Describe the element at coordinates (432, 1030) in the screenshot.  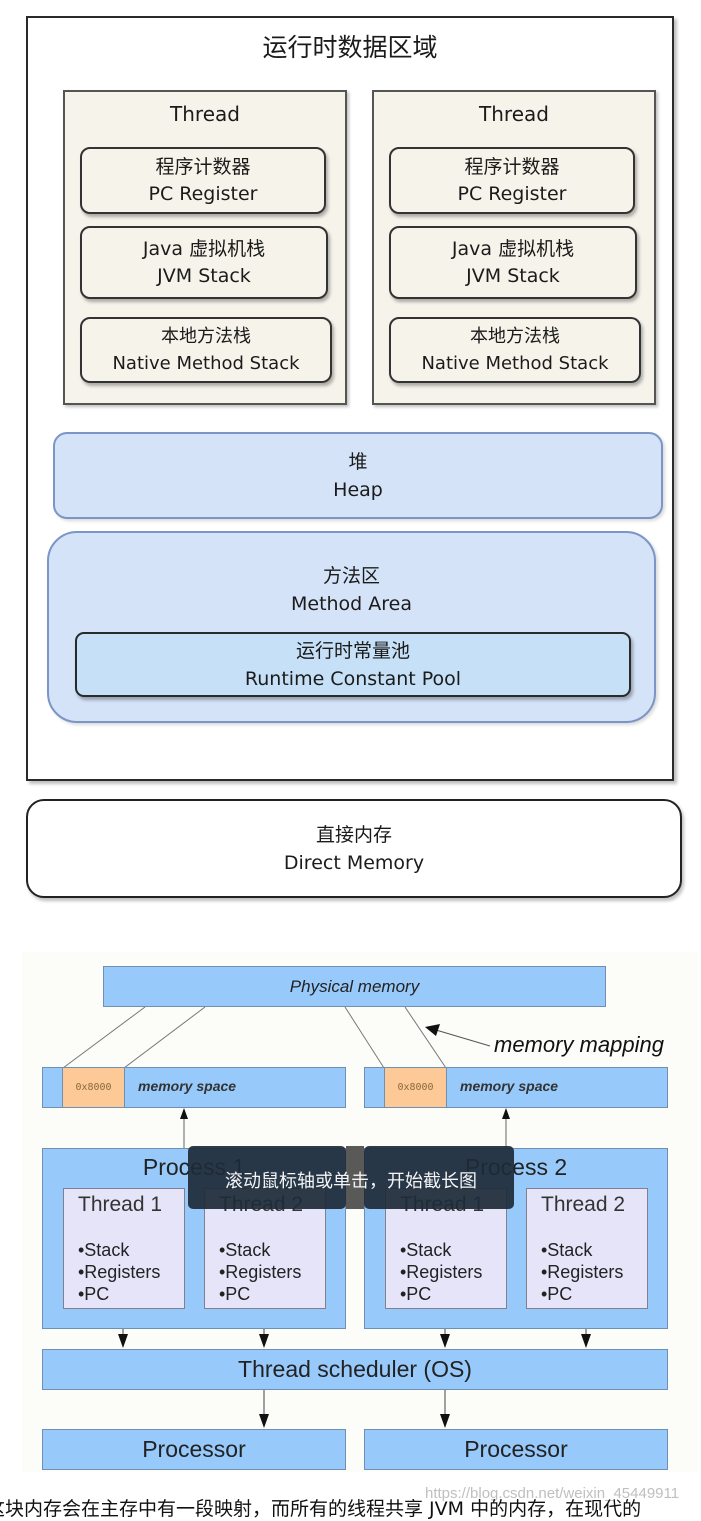
I see `mapping-pointer-arrowhead` at that location.